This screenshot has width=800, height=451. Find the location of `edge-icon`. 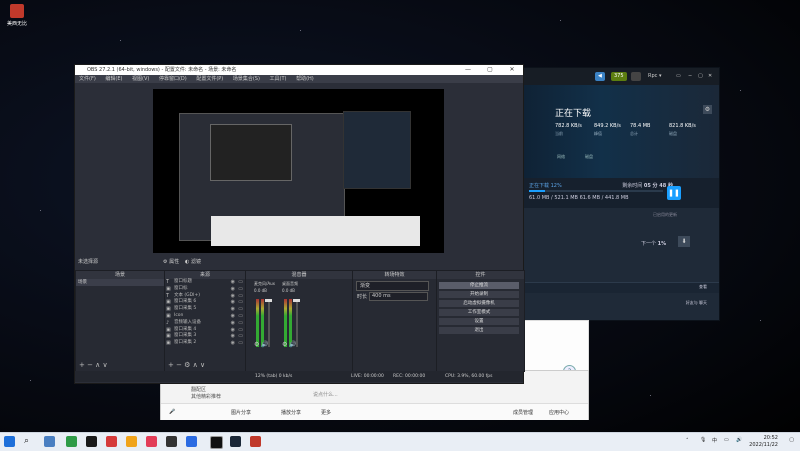

edge-icon is located at coordinates (71, 441).